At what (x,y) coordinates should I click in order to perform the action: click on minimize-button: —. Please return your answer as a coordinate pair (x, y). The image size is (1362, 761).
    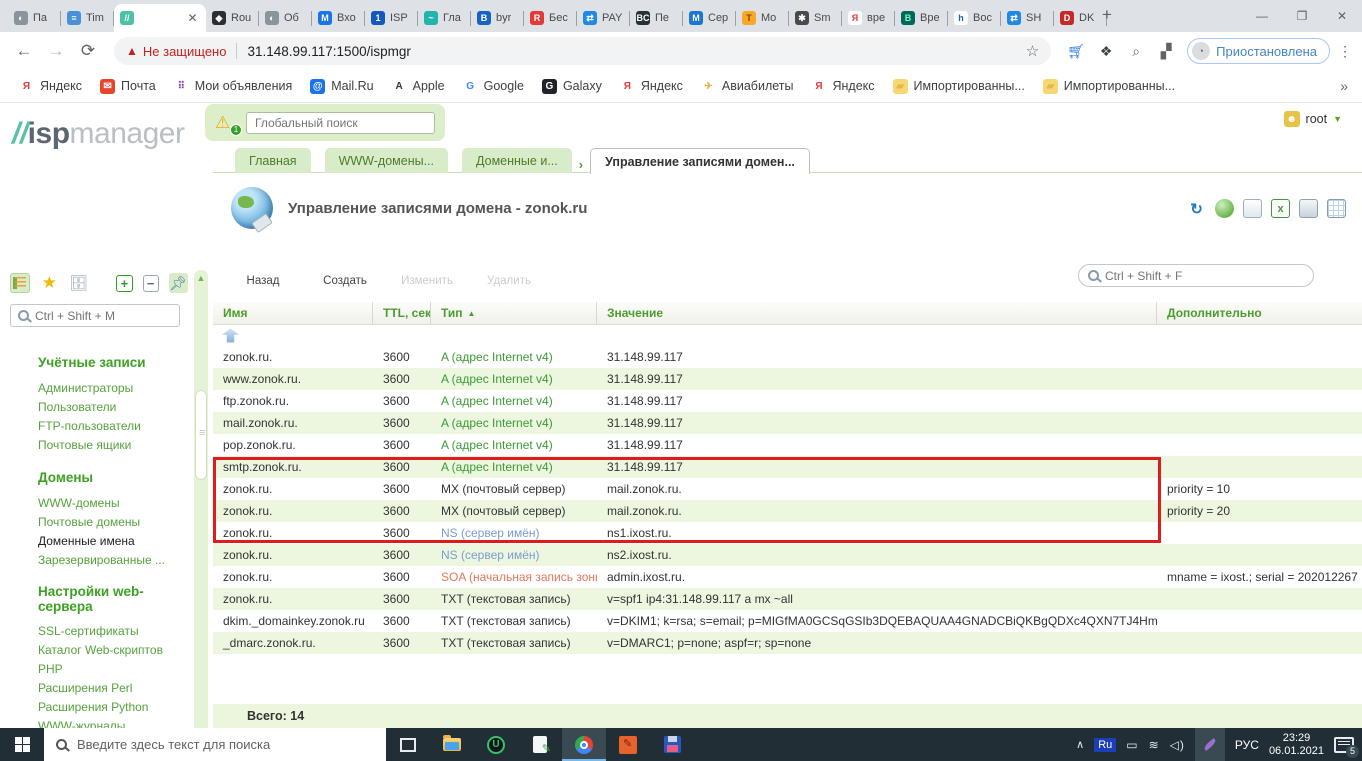
    Looking at the image, I should click on (1262, 16).